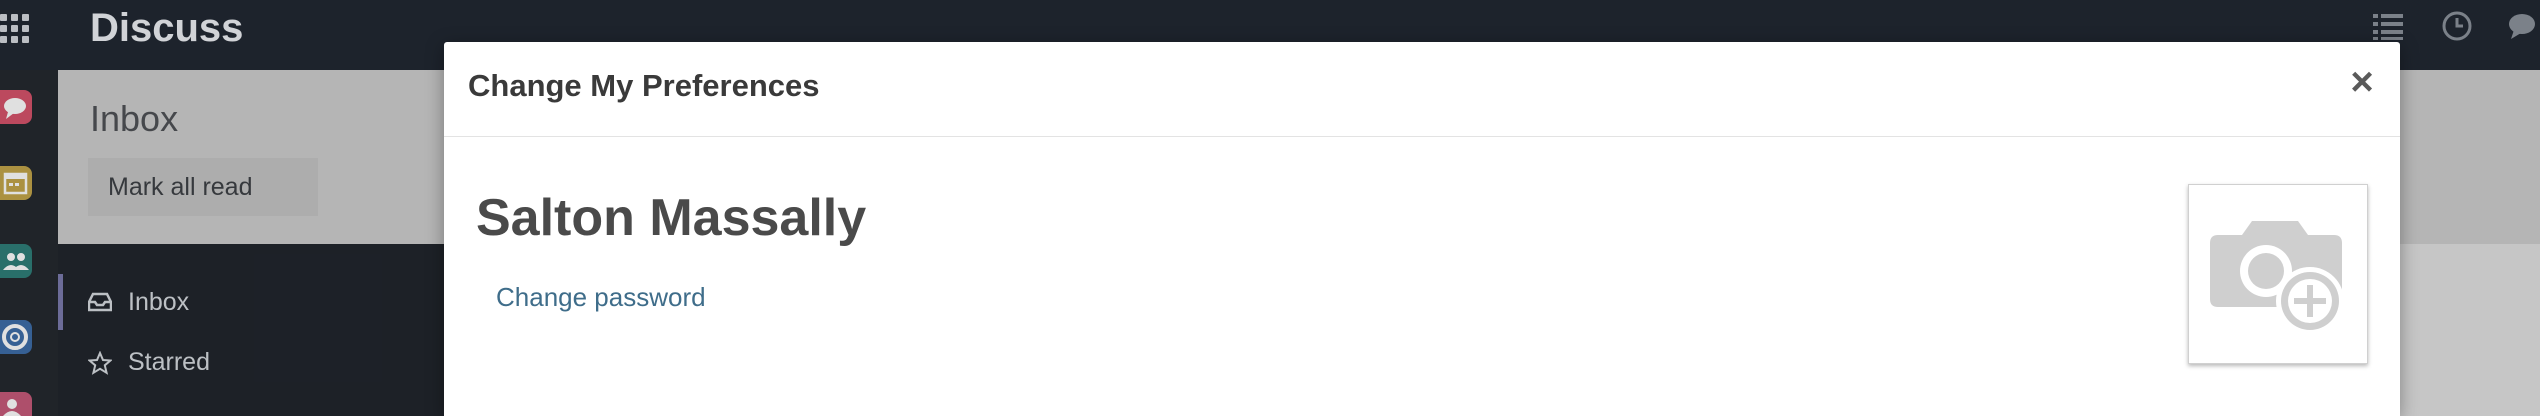 This screenshot has width=2540, height=416. What do you see at coordinates (2362, 82) in the screenshot?
I see `close-icon: ×` at bounding box center [2362, 82].